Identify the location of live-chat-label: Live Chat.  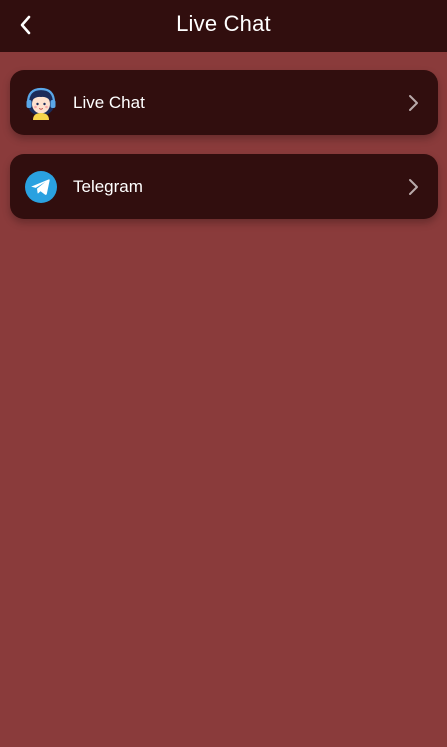
(109, 102).